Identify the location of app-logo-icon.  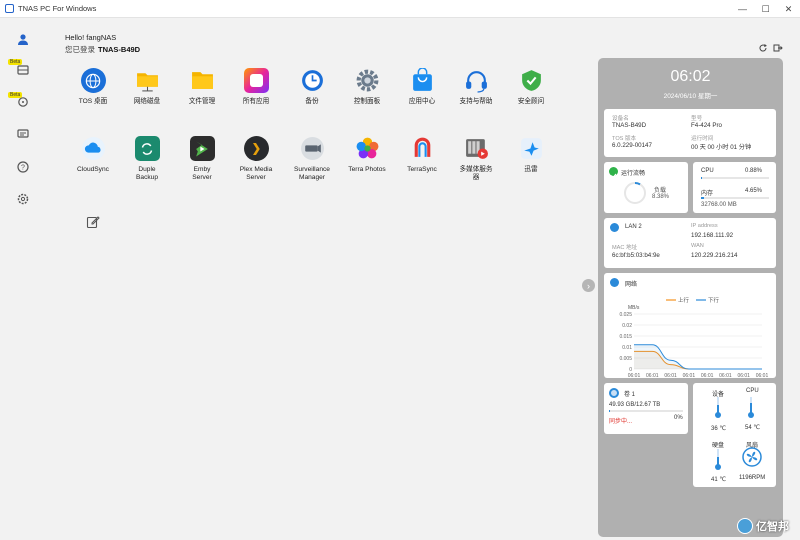
(9, 8).